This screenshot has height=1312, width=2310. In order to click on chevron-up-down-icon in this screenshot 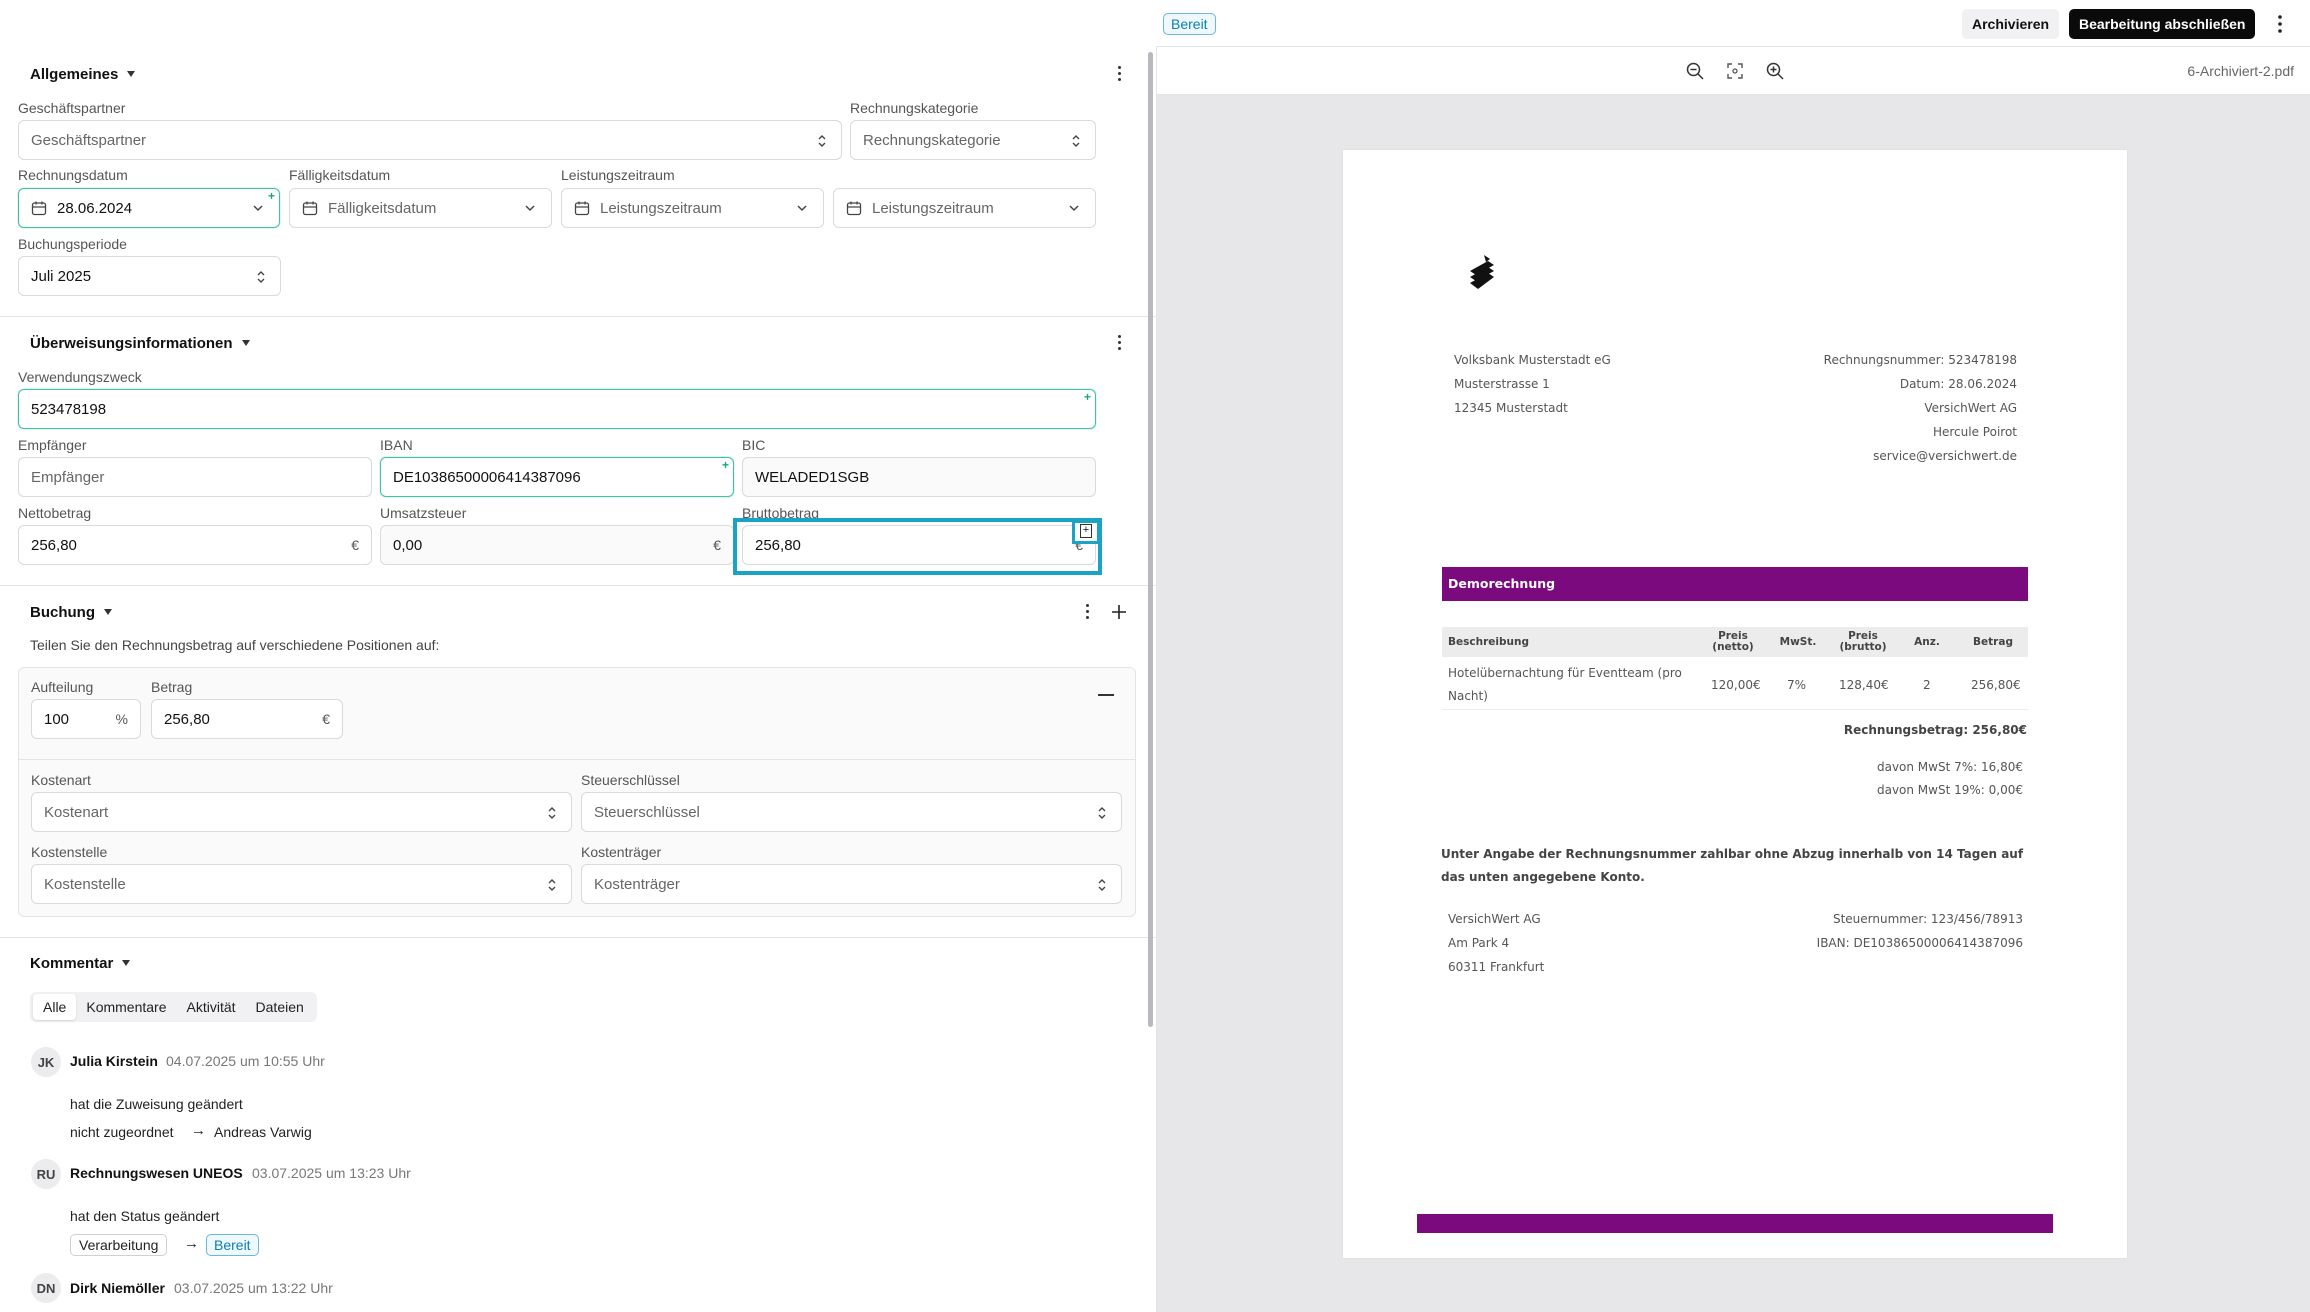, I will do `click(1102, 885)`.